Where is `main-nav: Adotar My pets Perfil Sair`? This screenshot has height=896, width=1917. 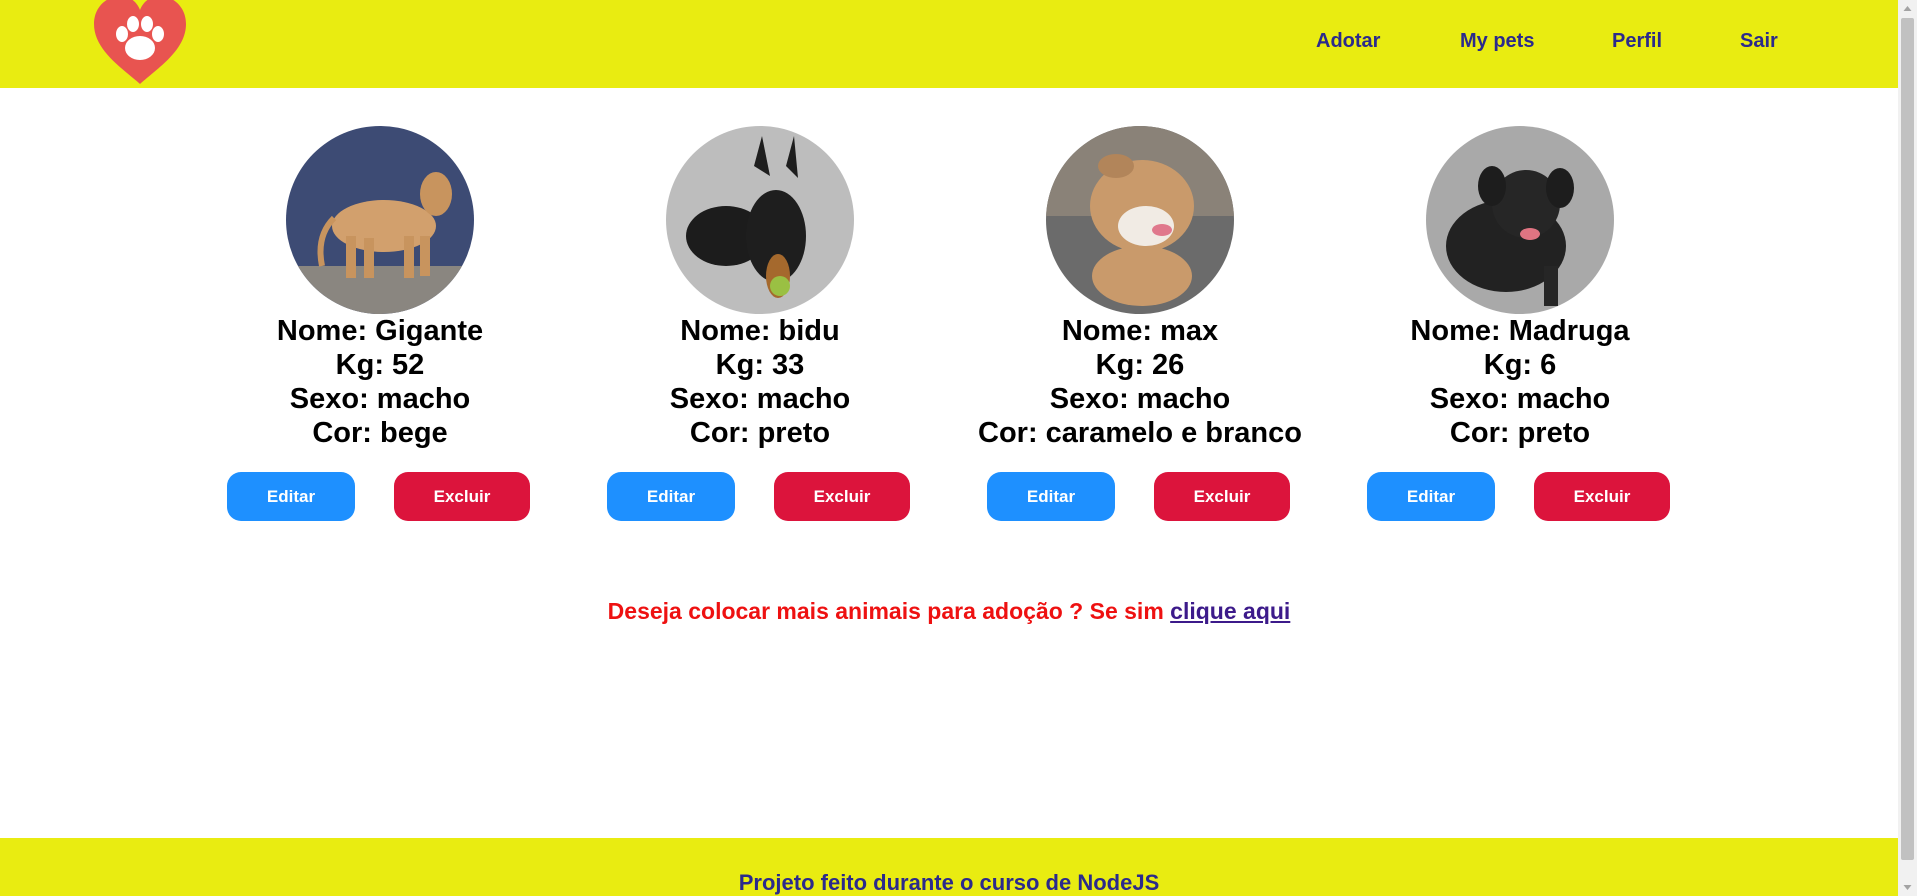 main-nav: Adotar My pets Perfil Sair is located at coordinates (949, 45).